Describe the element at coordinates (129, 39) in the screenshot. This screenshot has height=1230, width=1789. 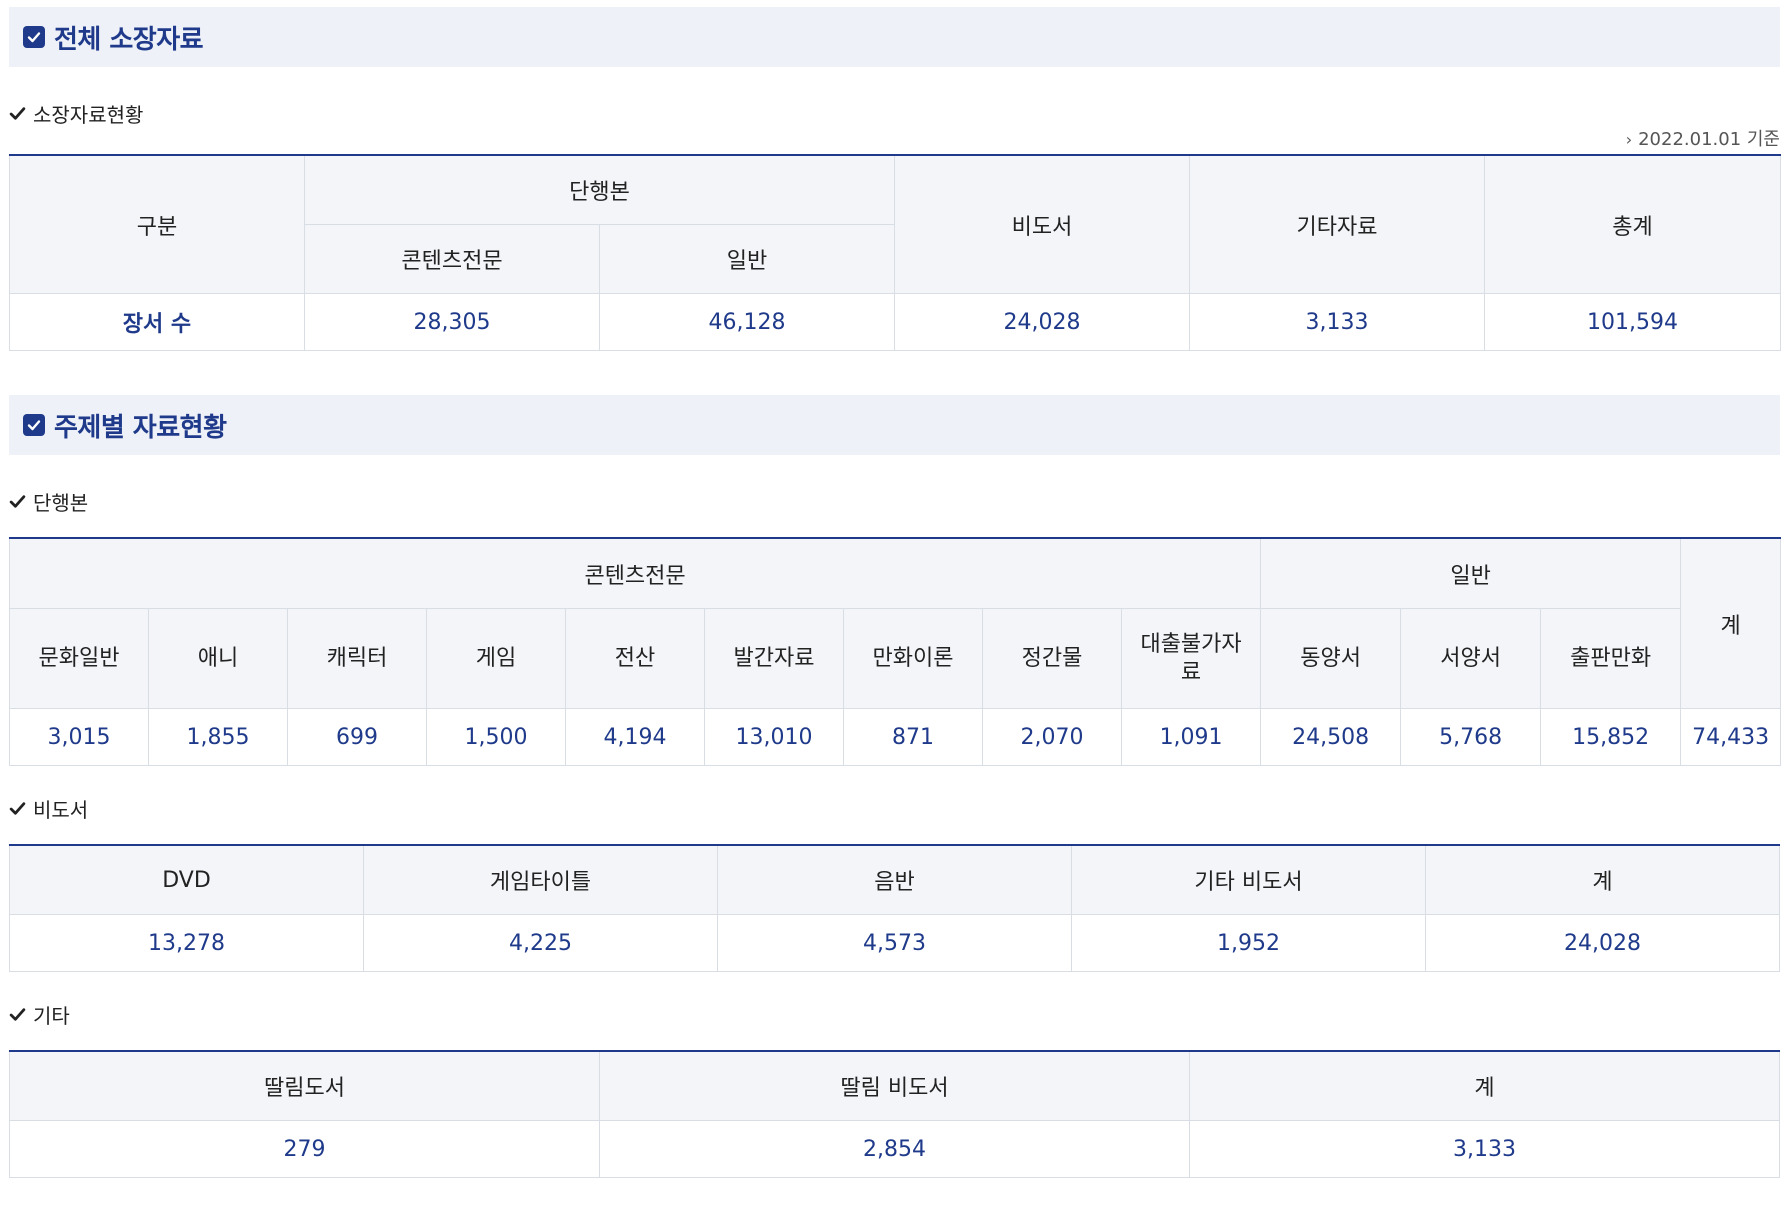
I see `section-title: 전체 소장자료` at that location.